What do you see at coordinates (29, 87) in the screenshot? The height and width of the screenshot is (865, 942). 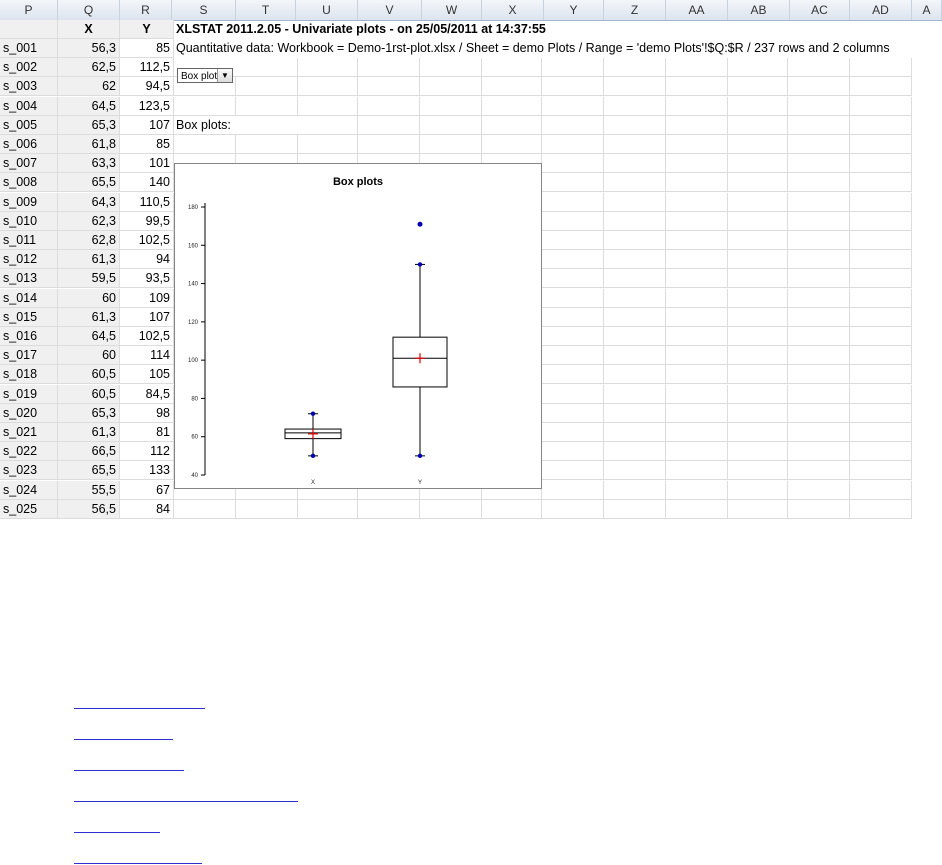 I see `row-id-cell: s_003` at bounding box center [29, 87].